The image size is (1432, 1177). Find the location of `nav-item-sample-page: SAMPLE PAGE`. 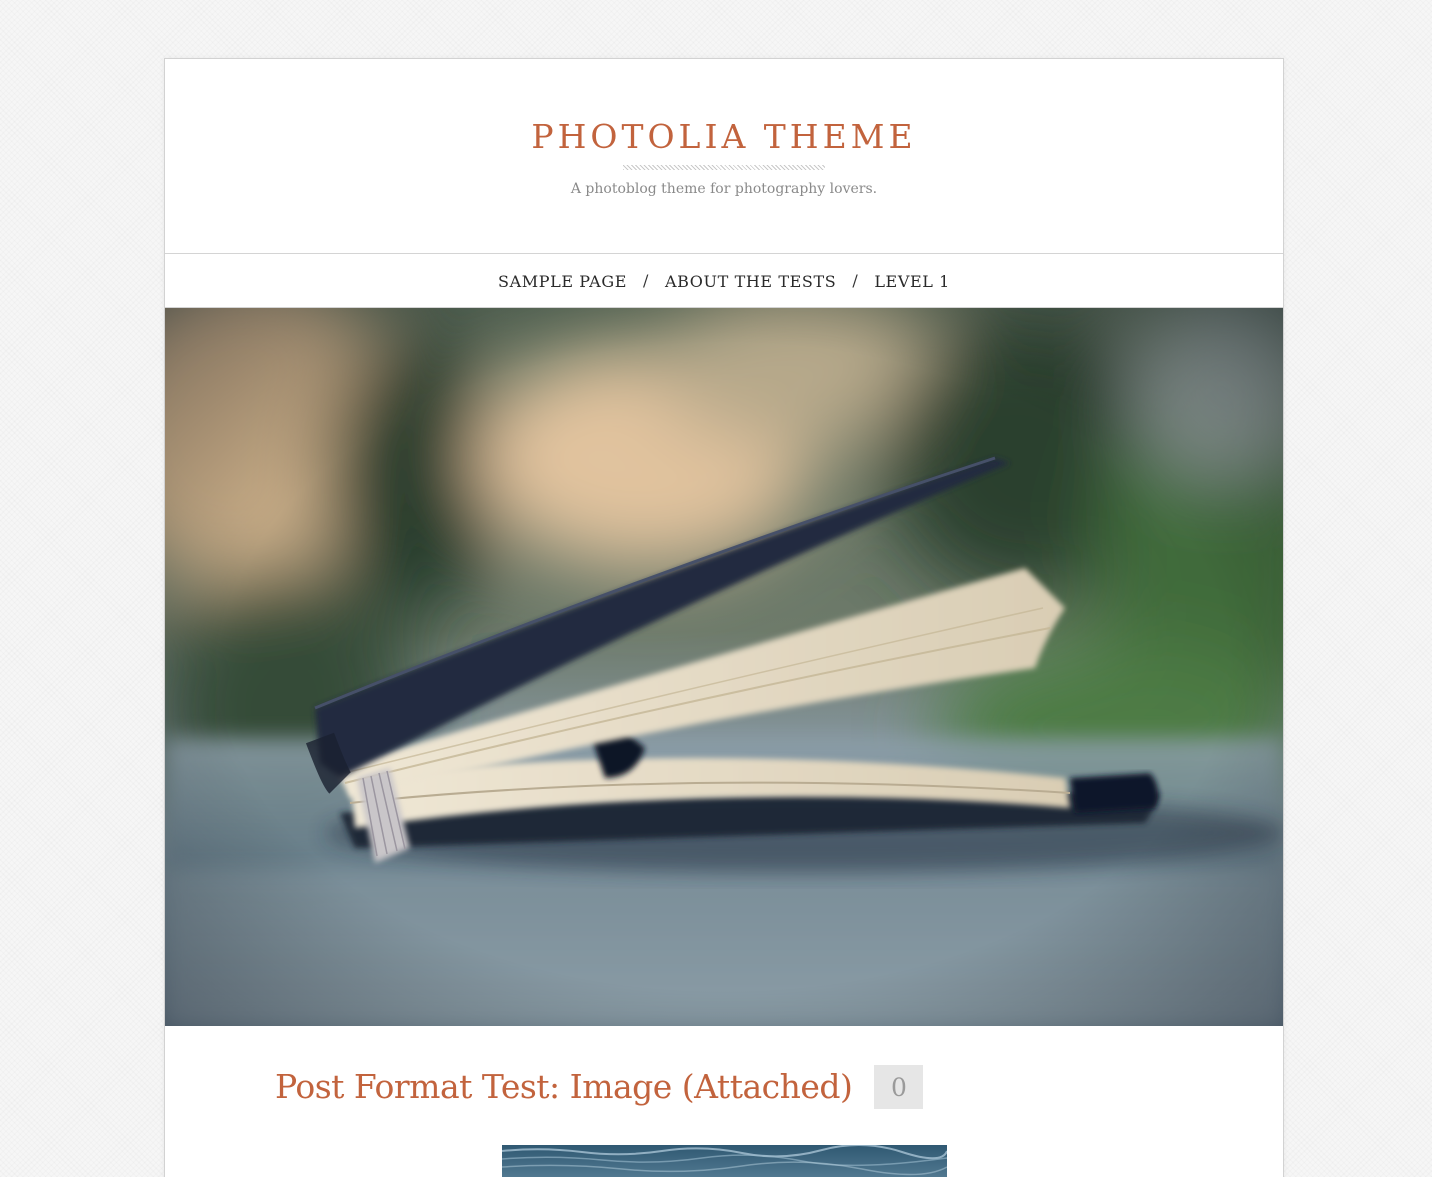

nav-item-sample-page: SAMPLE PAGE is located at coordinates (562, 280).